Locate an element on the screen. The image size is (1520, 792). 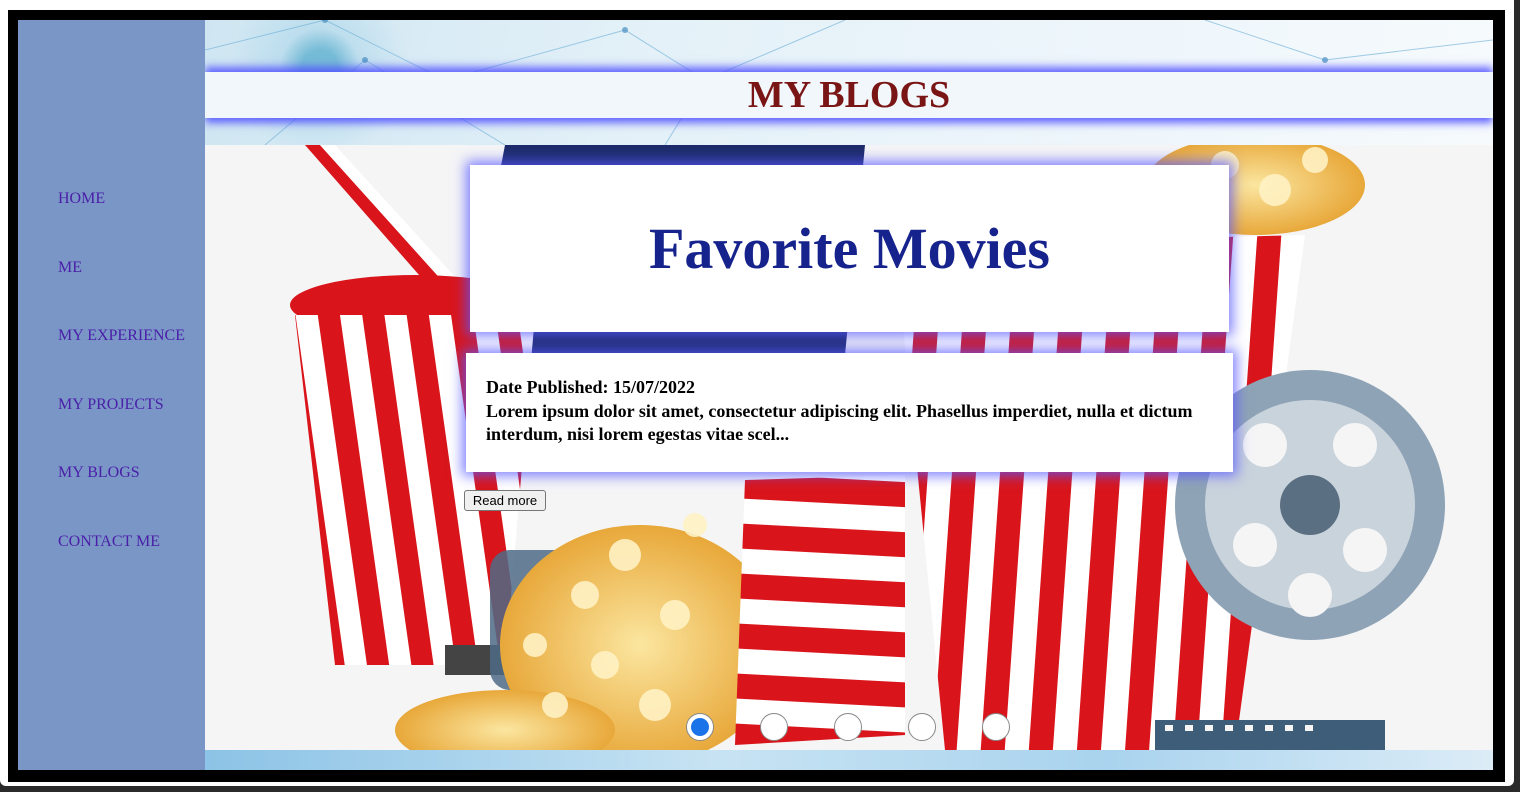
sidebar-item-my-projects: MY PROJECTS is located at coordinates (111, 405).